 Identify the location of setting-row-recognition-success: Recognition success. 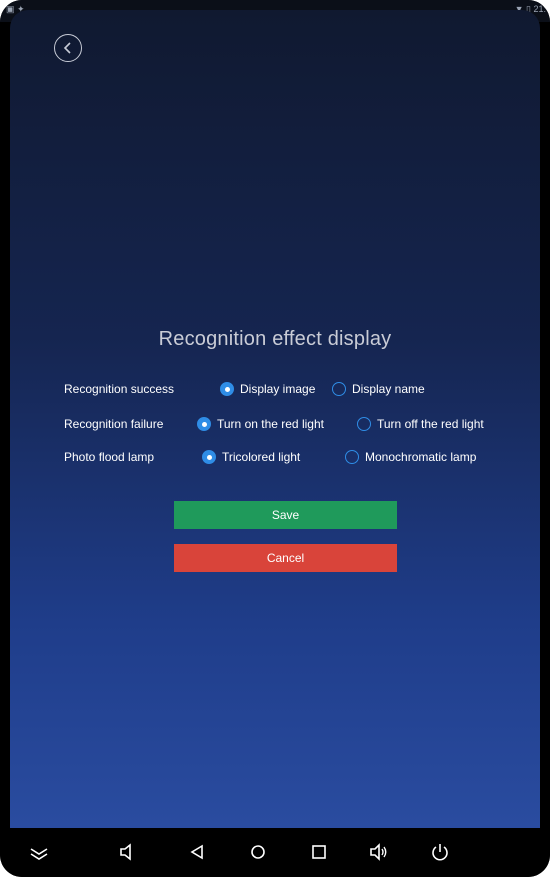
(119, 389).